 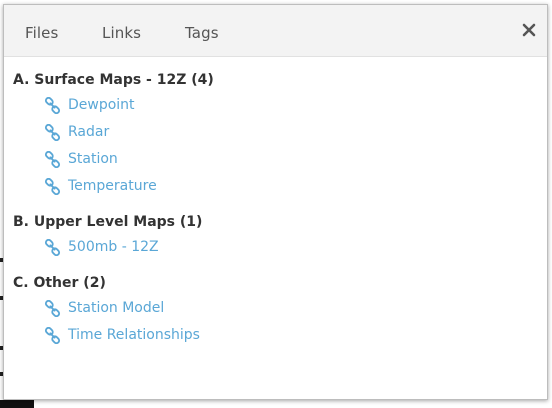 I want to click on link-station-model: Station Model, so click(x=104, y=308).